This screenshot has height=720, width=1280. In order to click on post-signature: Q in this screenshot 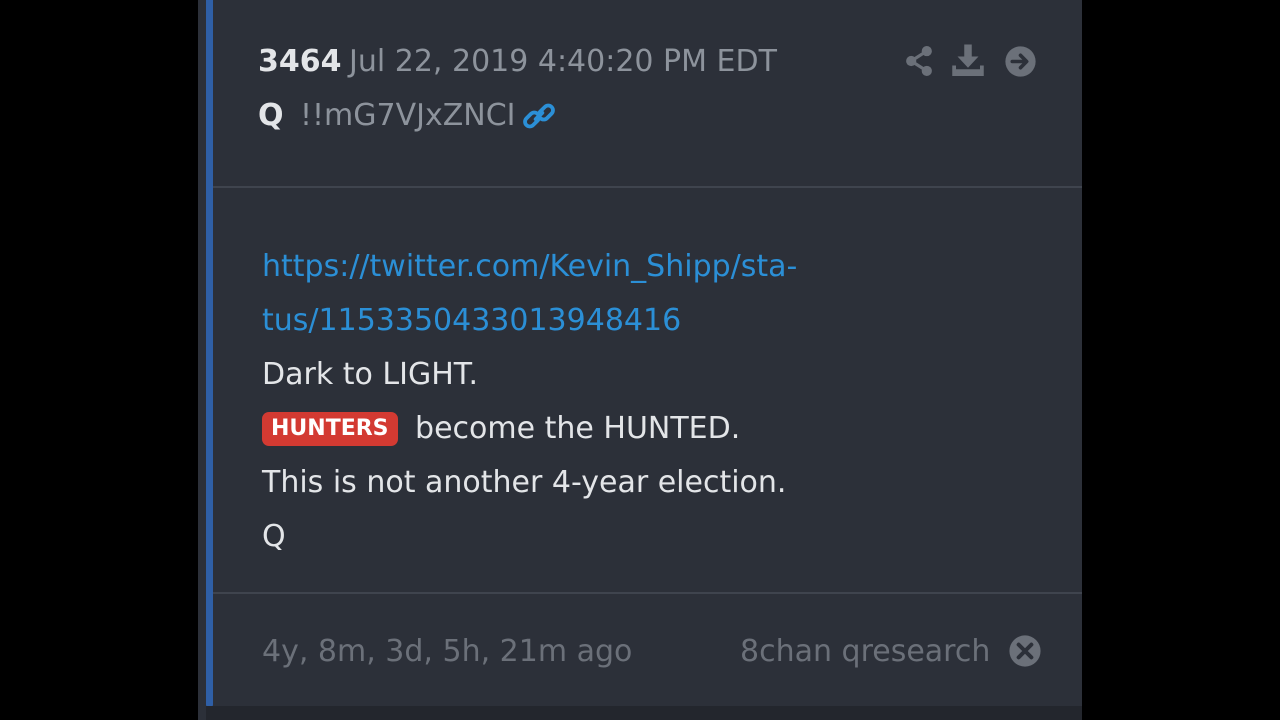, I will do `click(274, 536)`.